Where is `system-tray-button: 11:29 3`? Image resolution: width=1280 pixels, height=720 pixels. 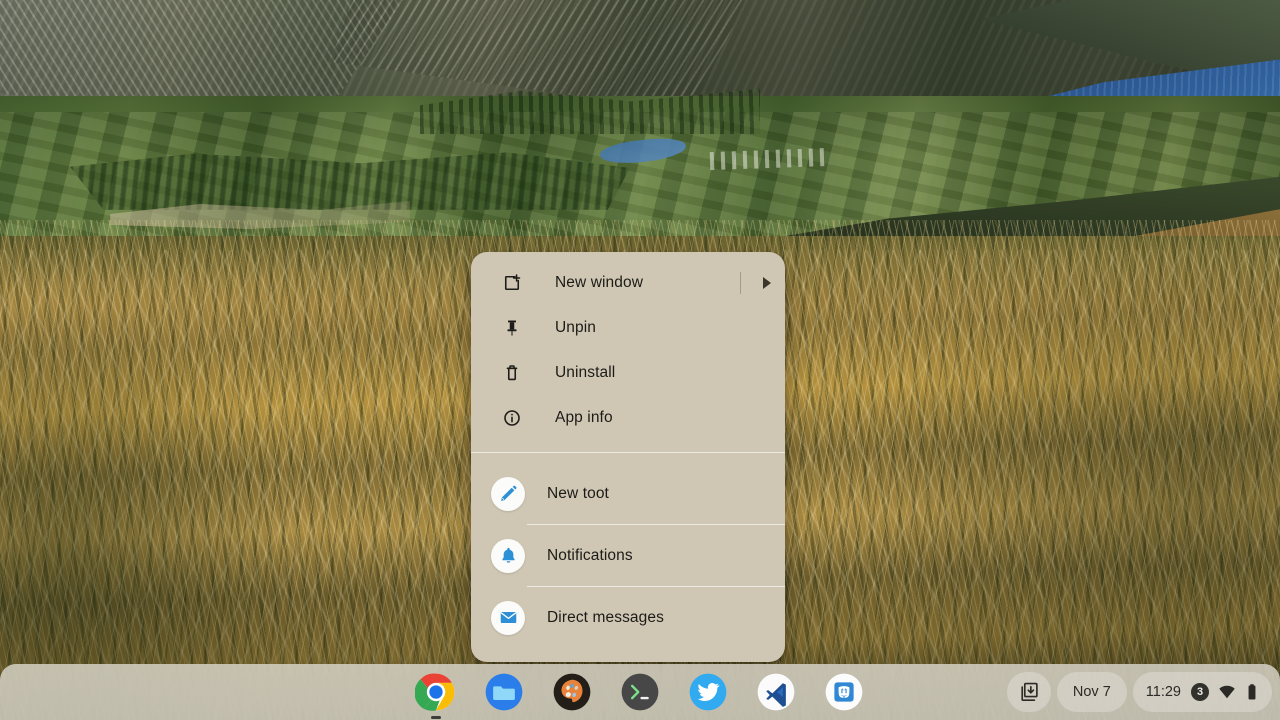 system-tray-button: 11:29 3 is located at coordinates (1202, 692).